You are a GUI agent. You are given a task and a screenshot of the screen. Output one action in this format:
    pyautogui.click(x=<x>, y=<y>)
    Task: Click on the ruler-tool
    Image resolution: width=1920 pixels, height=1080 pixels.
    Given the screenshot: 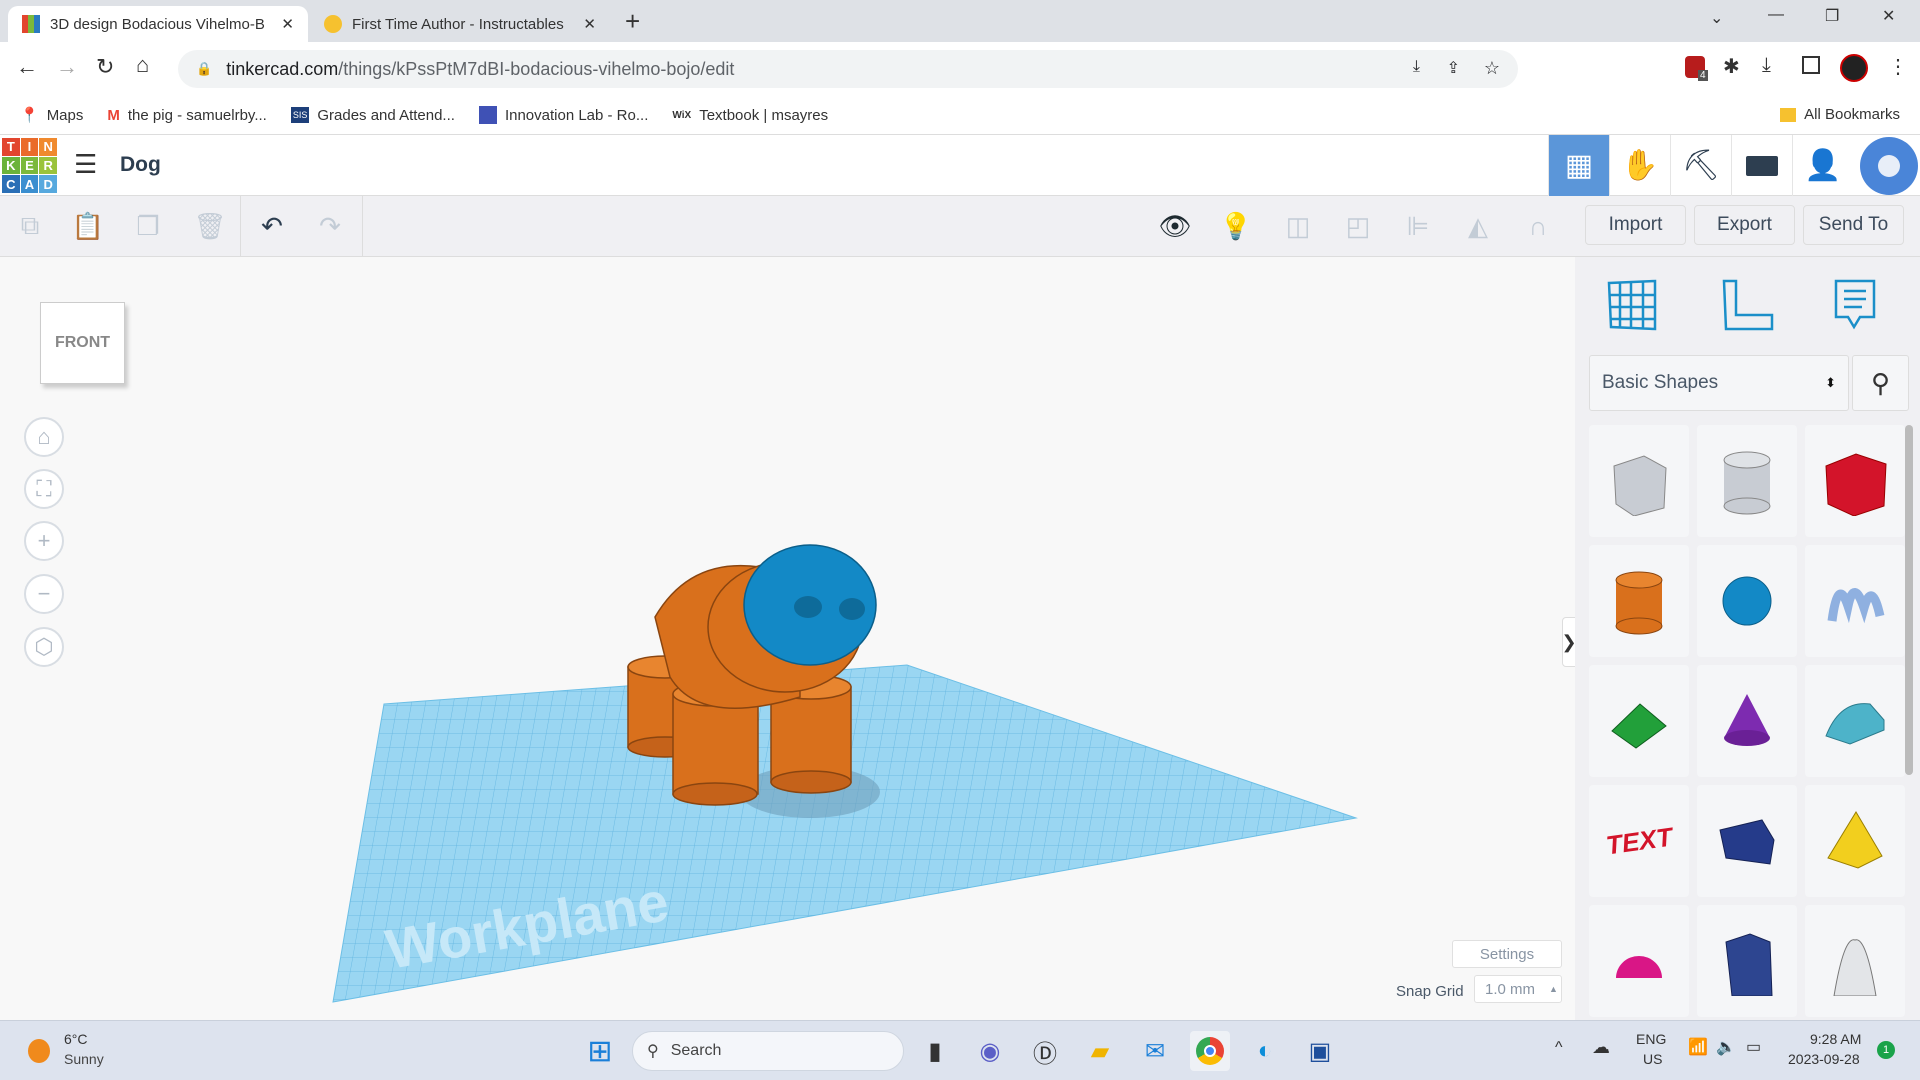 What is the action you would take?
    pyautogui.click(x=1747, y=304)
    